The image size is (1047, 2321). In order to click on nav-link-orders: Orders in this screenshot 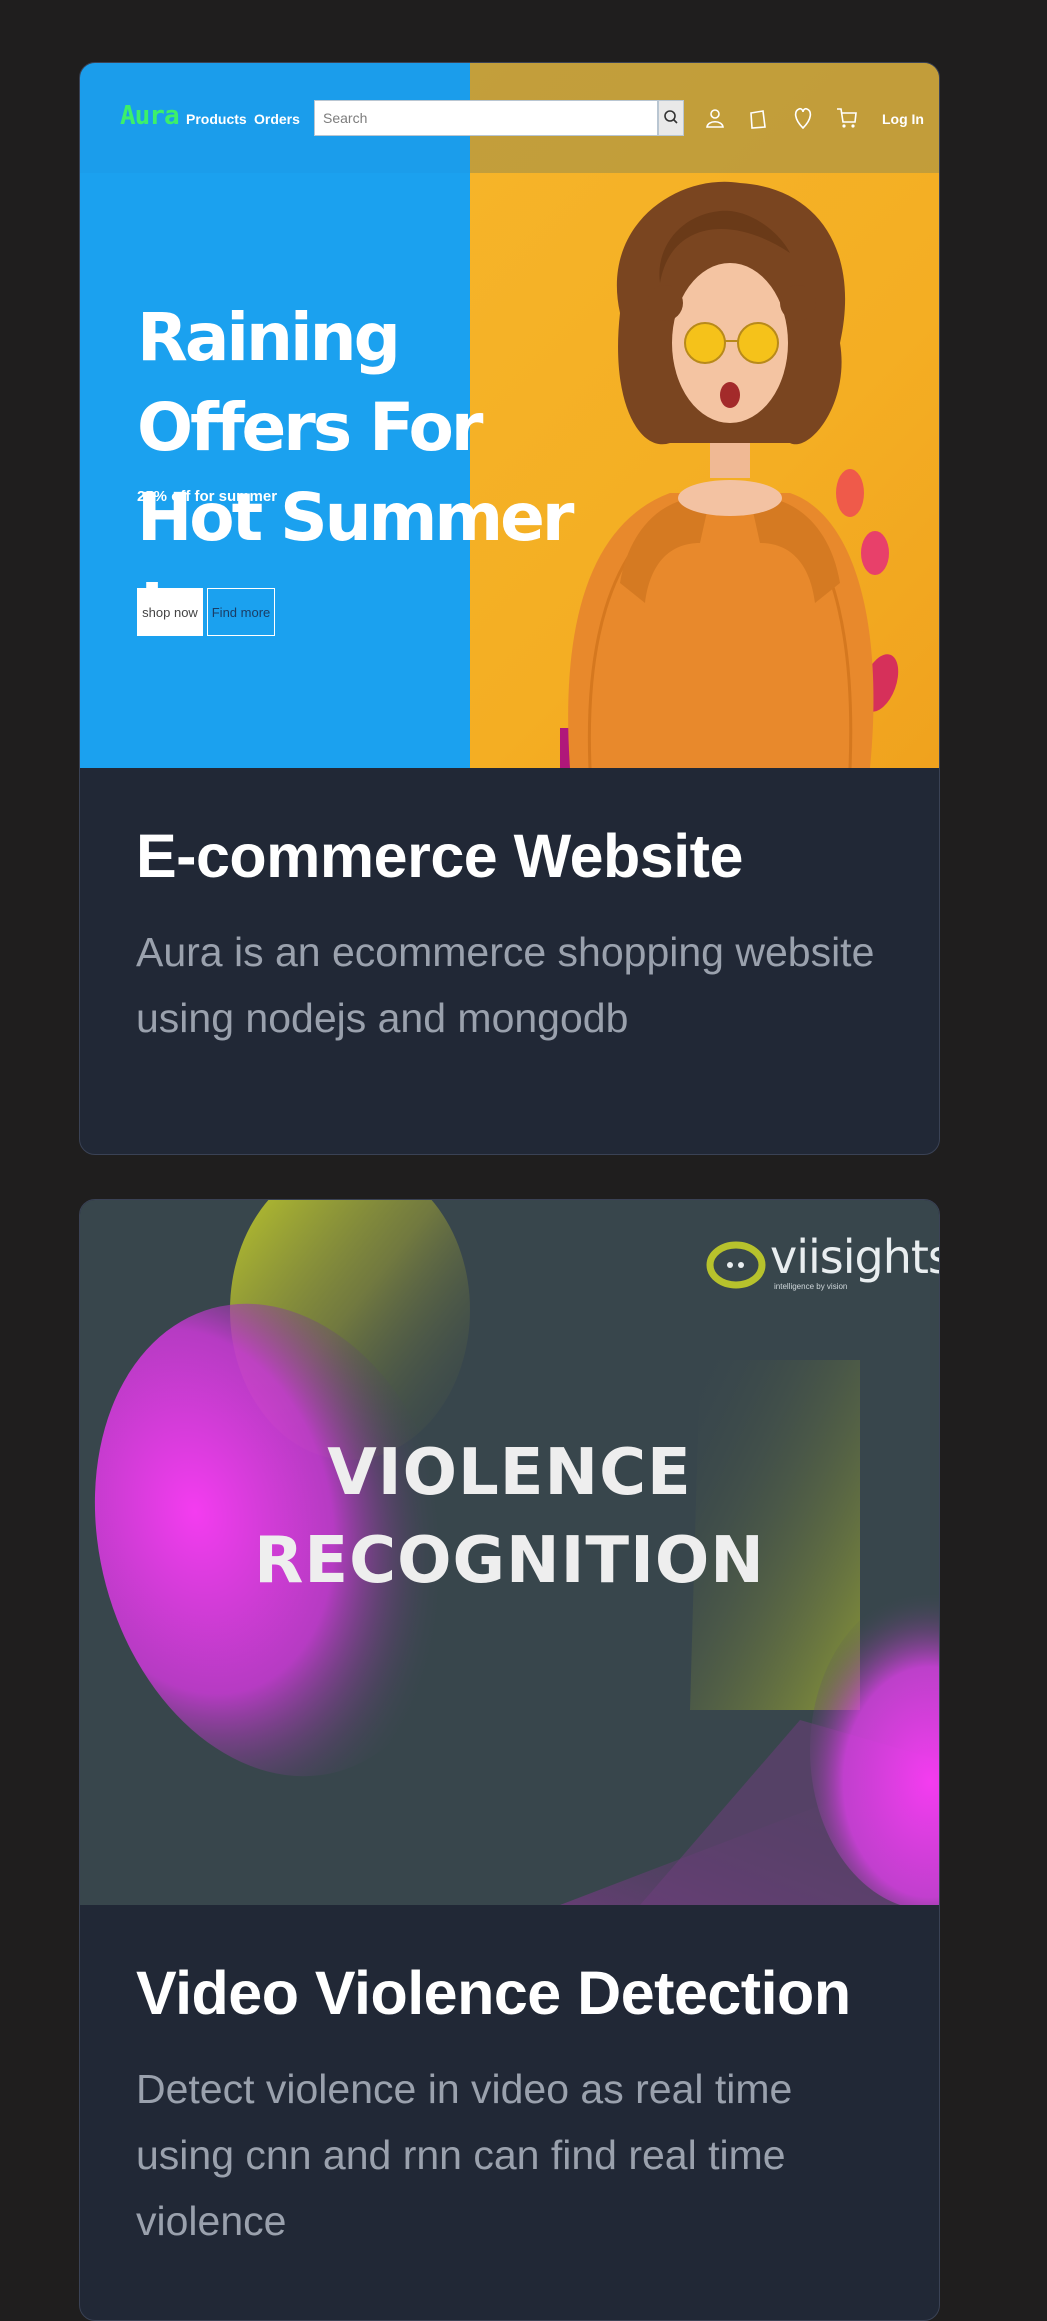, I will do `click(277, 119)`.